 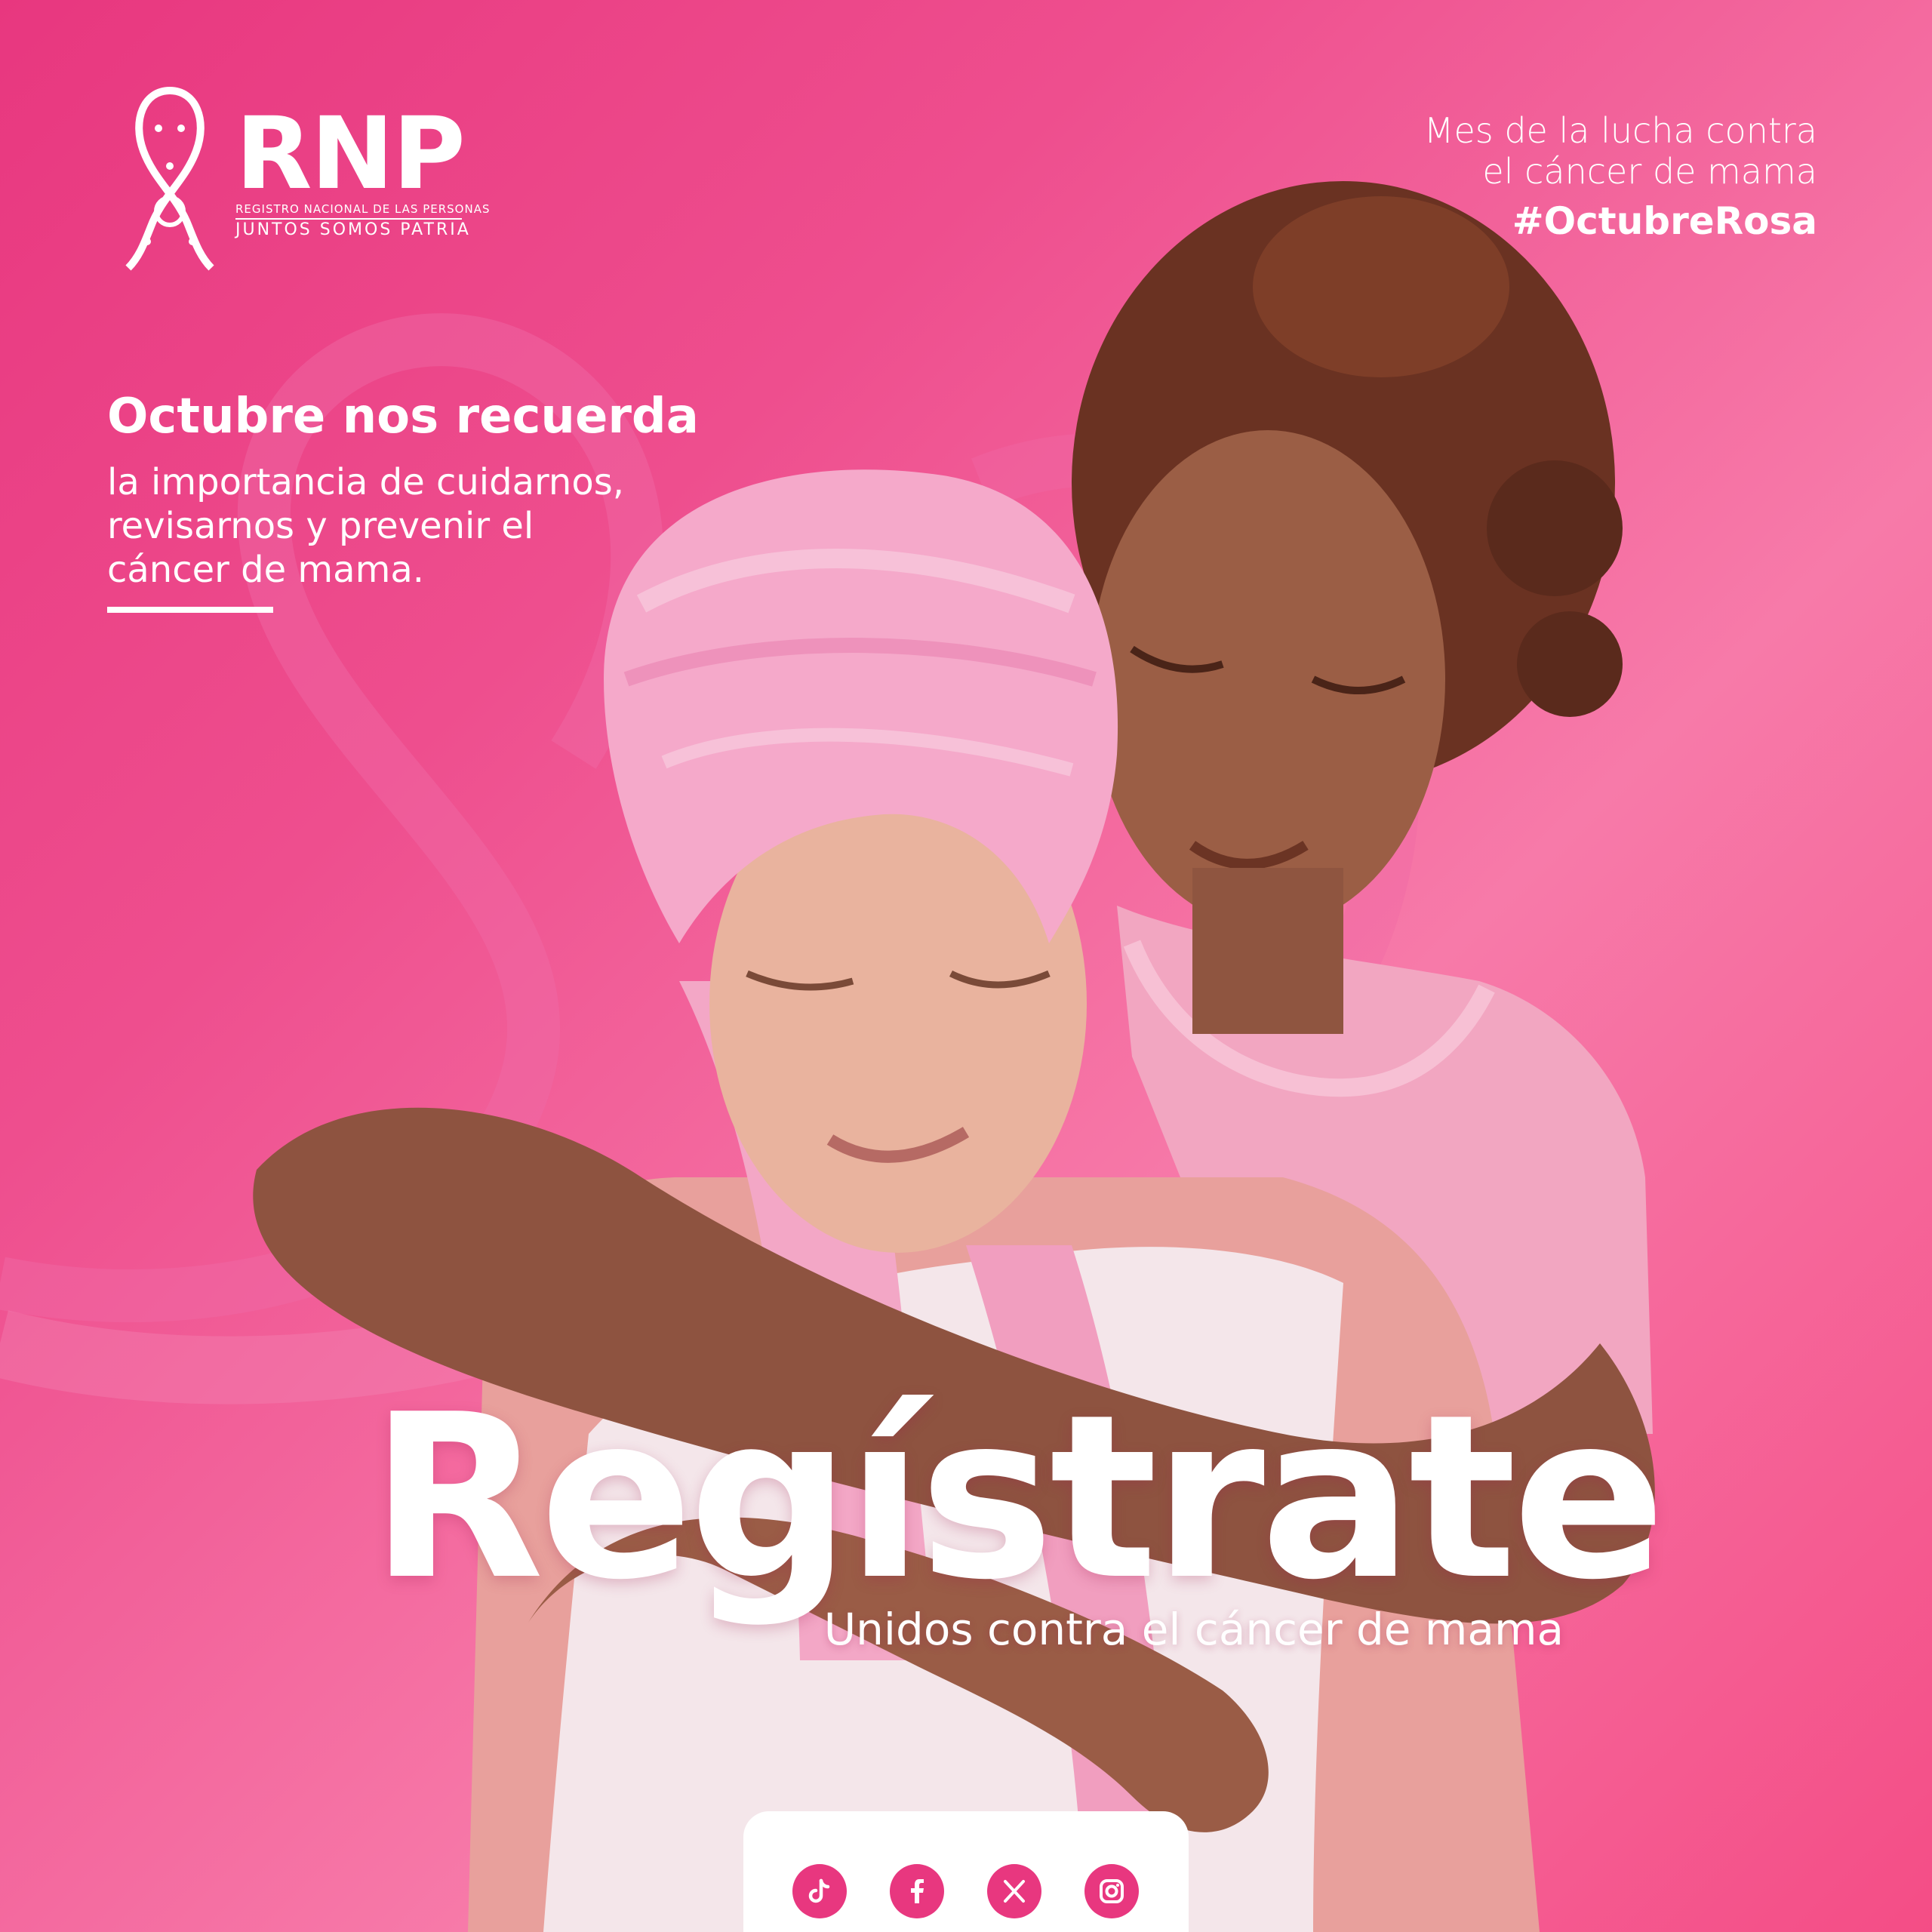 I want to click on tiktok-icon, so click(x=819, y=1891).